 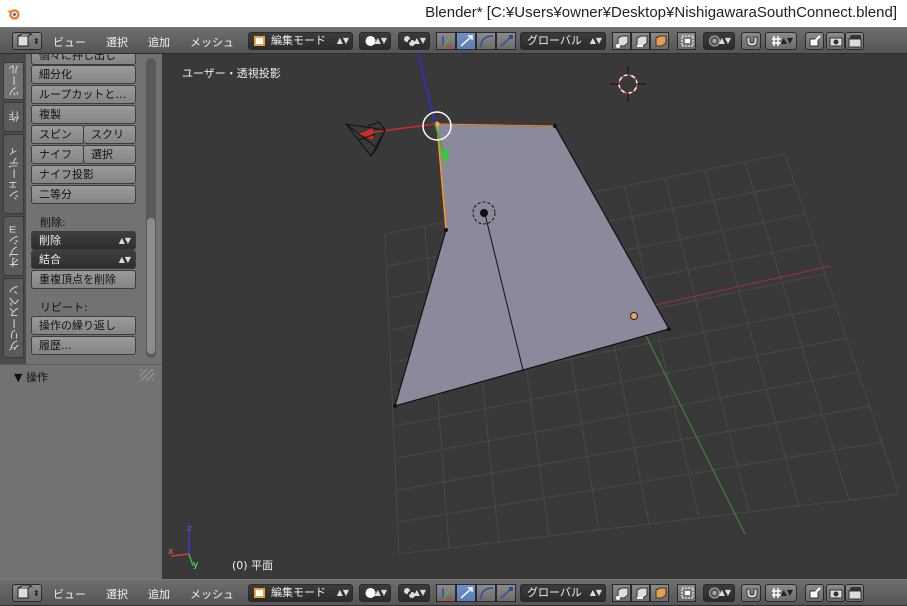 I want to click on tab-options: オプショ, so click(x=13, y=246).